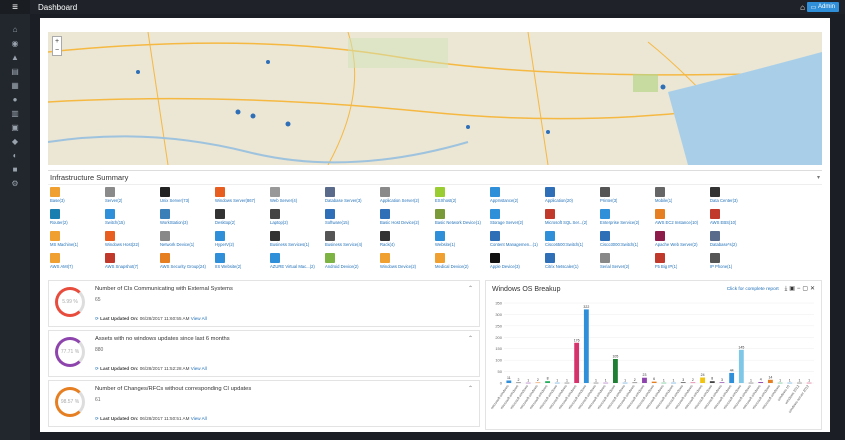  I want to click on infra-tile: Server(2), so click(132, 198).